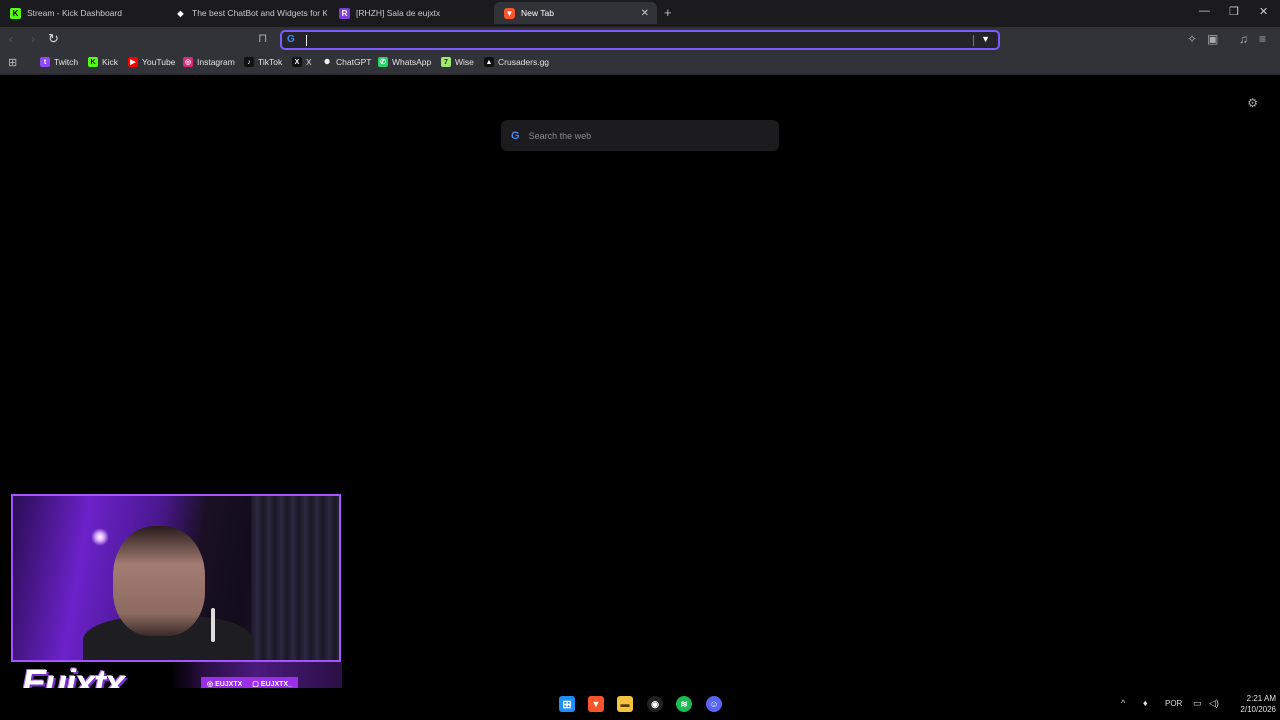 This screenshot has width=1280, height=720. I want to click on bookmark-wise: 7 Wise, so click(457, 62).